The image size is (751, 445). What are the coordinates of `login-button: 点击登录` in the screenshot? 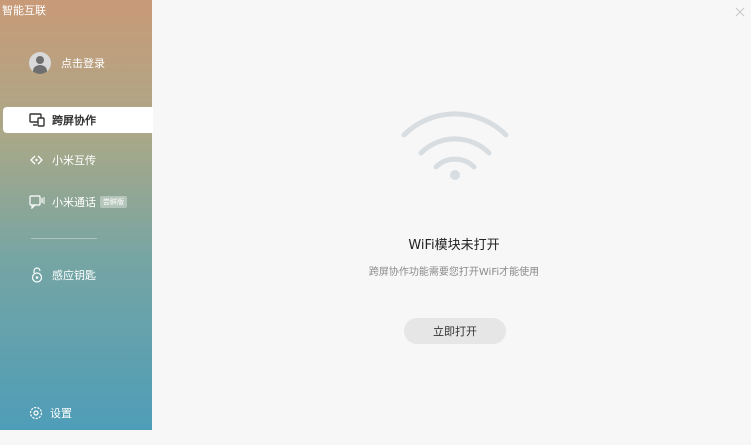 It's located at (67, 63).